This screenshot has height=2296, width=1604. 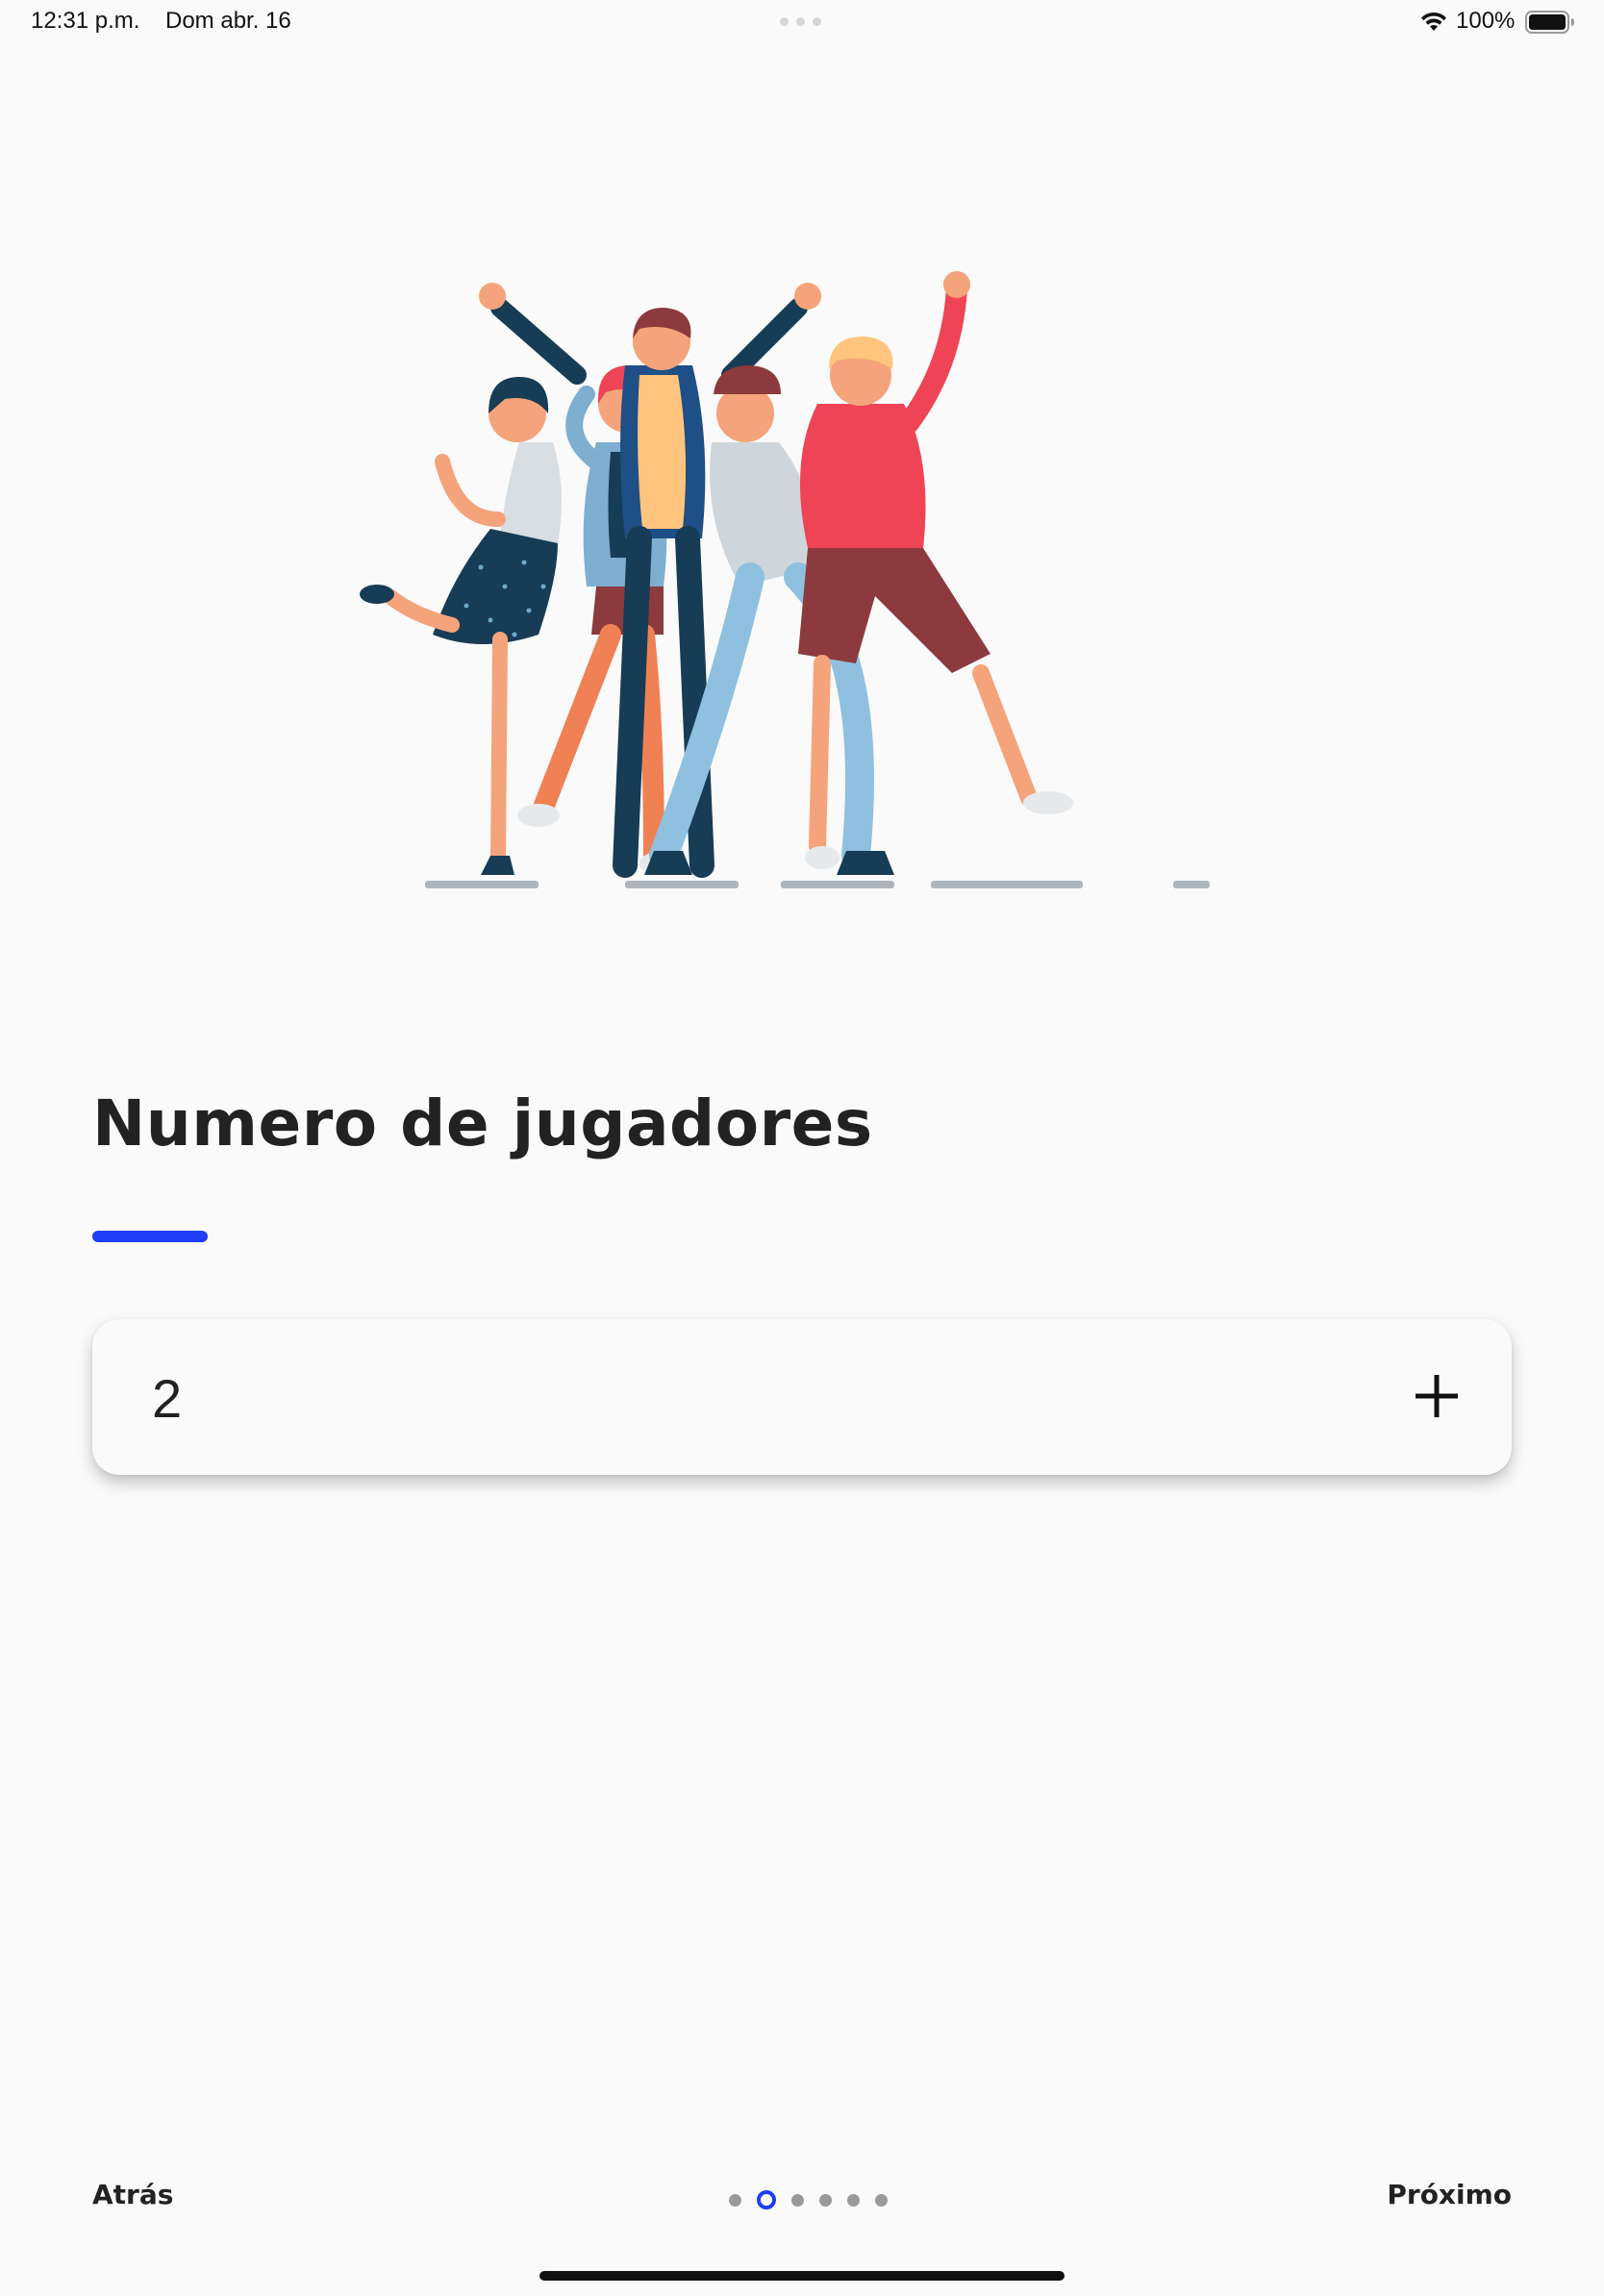 What do you see at coordinates (785, 579) in the screenshot?
I see `friends-illustration` at bounding box center [785, 579].